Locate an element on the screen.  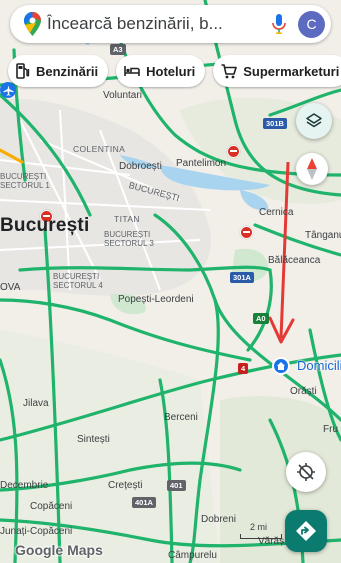
chip-supermarkets: Supermarketuri is located at coordinates (277, 71).